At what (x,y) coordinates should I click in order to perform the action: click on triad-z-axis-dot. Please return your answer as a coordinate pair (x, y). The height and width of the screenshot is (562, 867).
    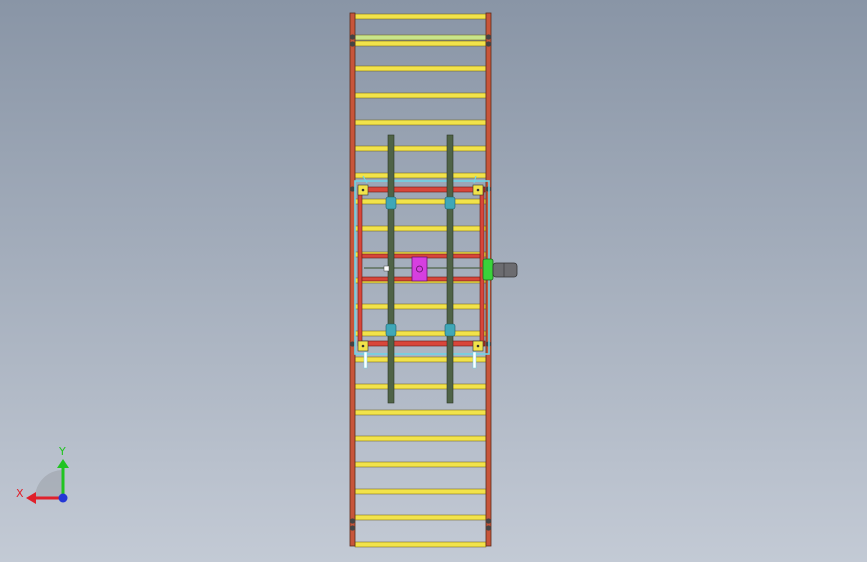
    Looking at the image, I should click on (63, 498).